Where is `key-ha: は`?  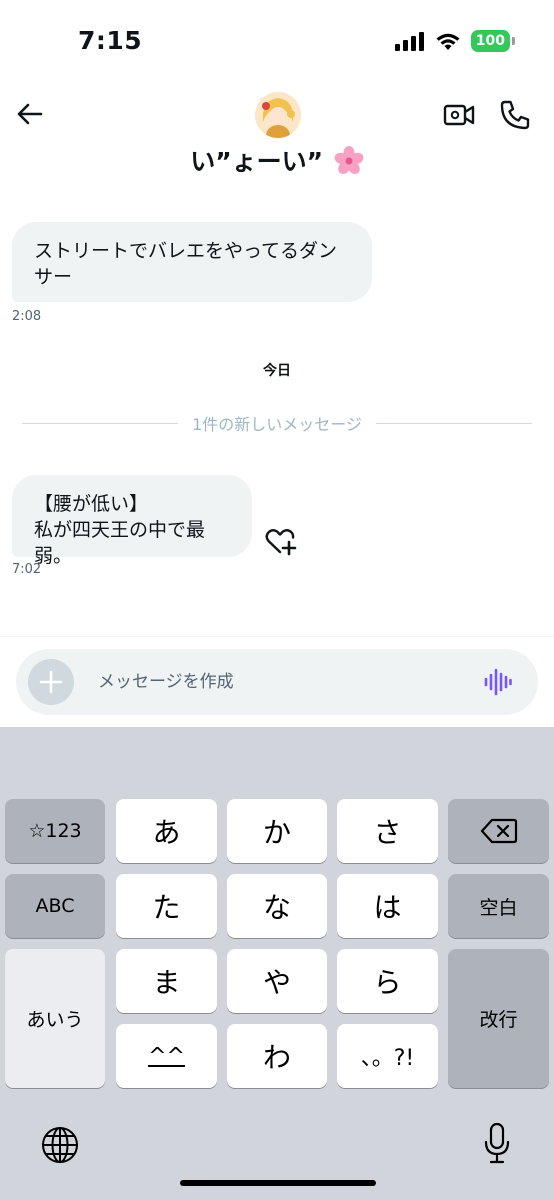
key-ha: は is located at coordinates (387, 906).